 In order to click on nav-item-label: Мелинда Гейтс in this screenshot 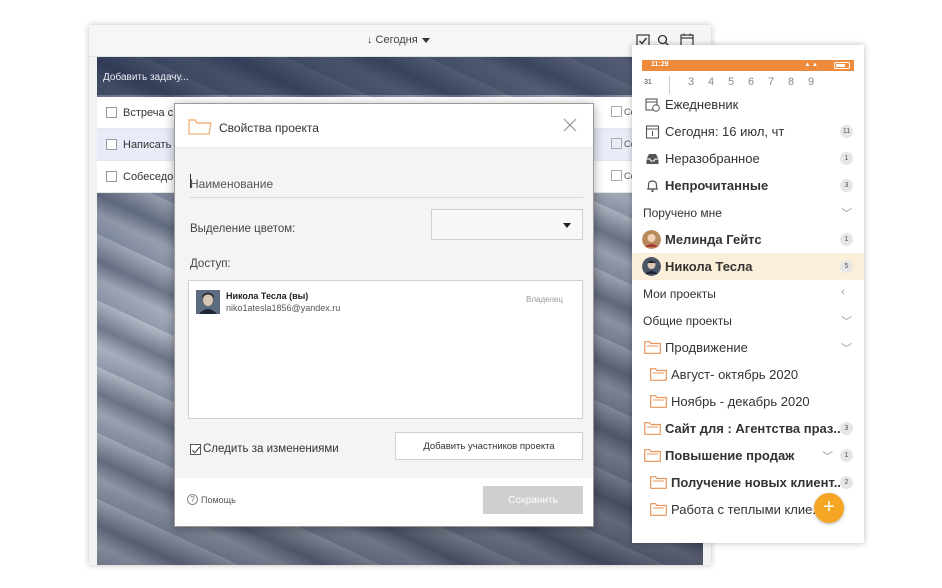, I will do `click(713, 239)`.